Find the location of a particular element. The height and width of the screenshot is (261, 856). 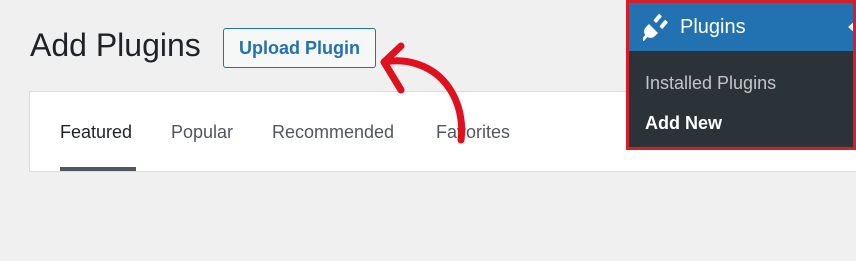

active-tab-indicator is located at coordinates (98, 169).